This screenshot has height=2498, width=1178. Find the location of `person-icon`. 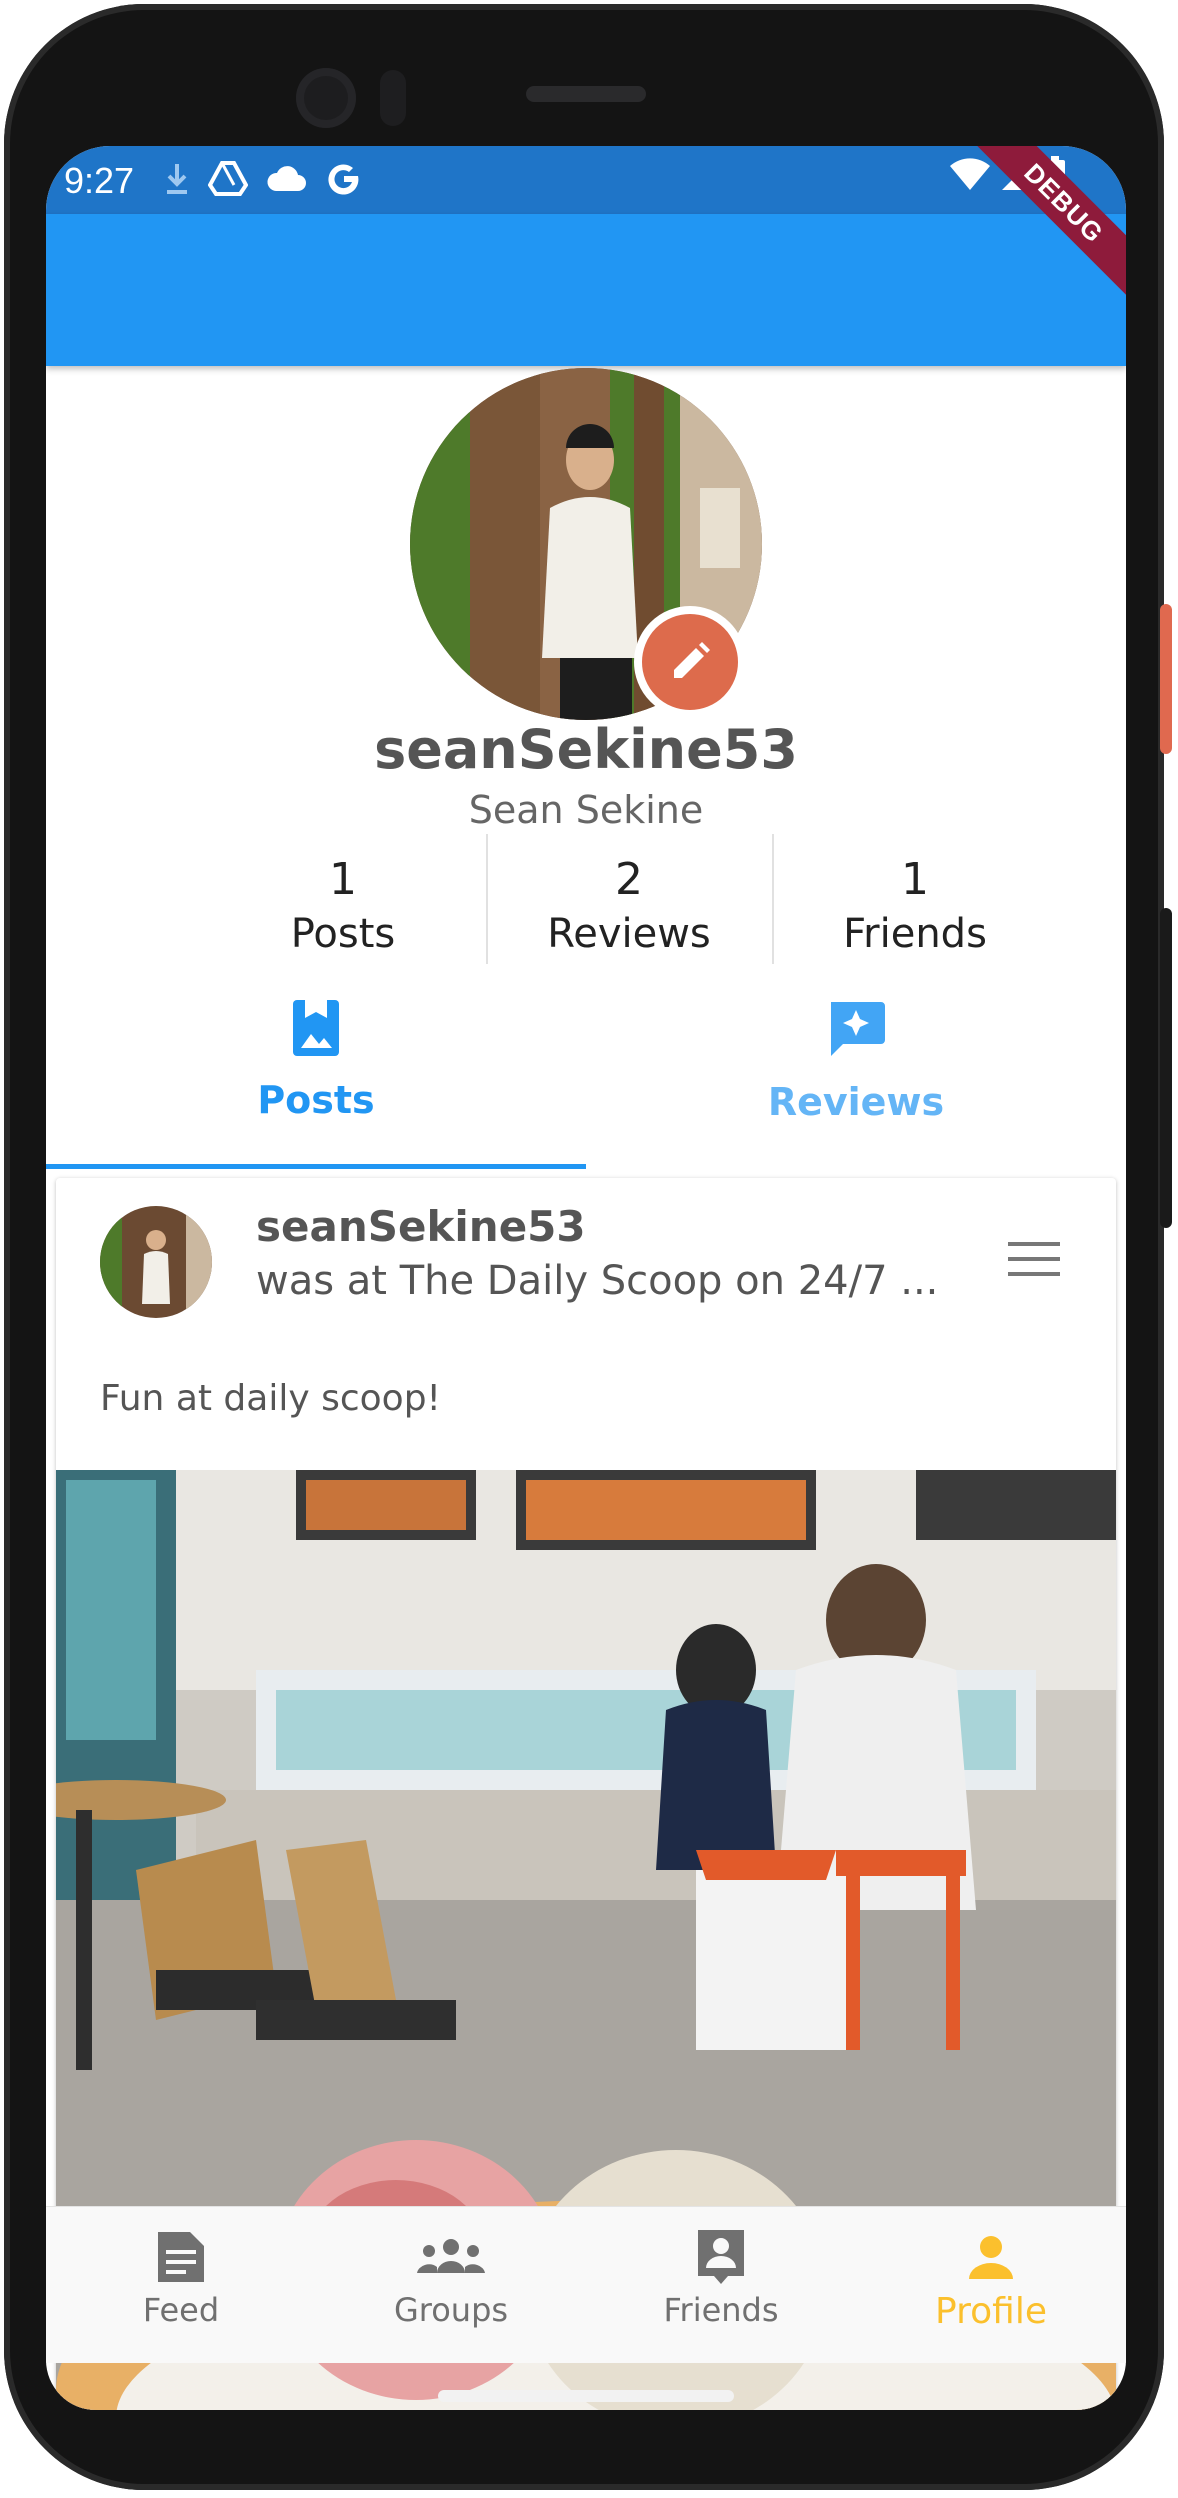

person-icon is located at coordinates (991, 2257).